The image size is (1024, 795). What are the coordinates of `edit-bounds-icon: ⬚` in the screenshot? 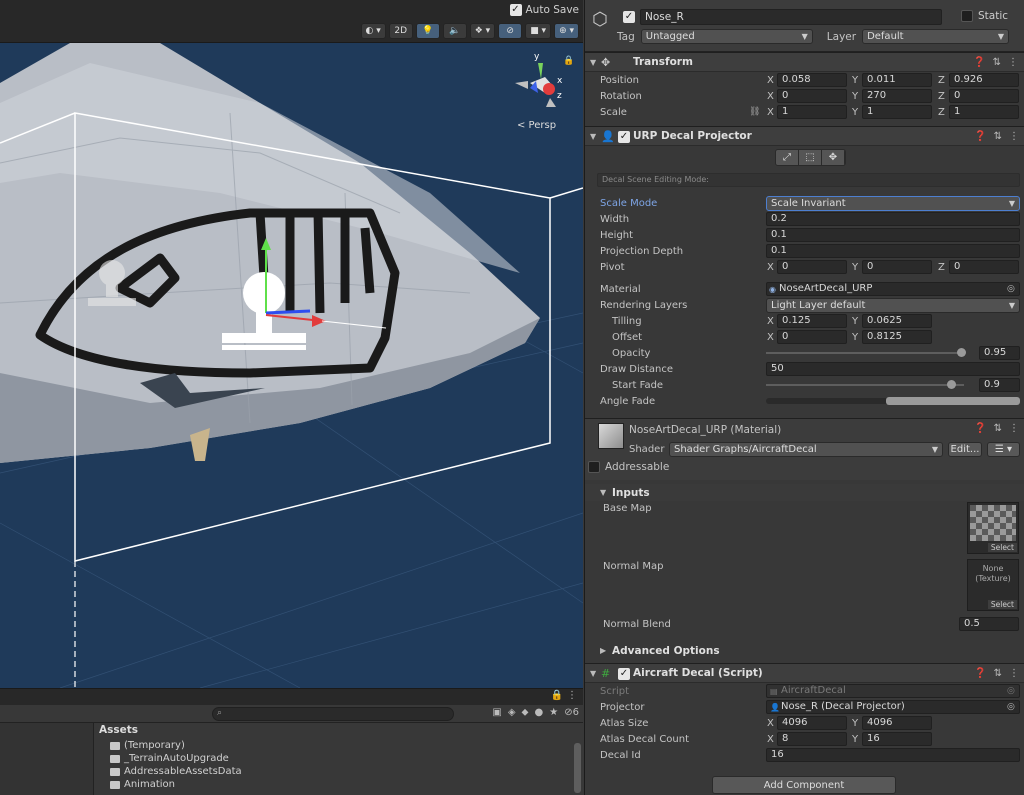 It's located at (810, 157).